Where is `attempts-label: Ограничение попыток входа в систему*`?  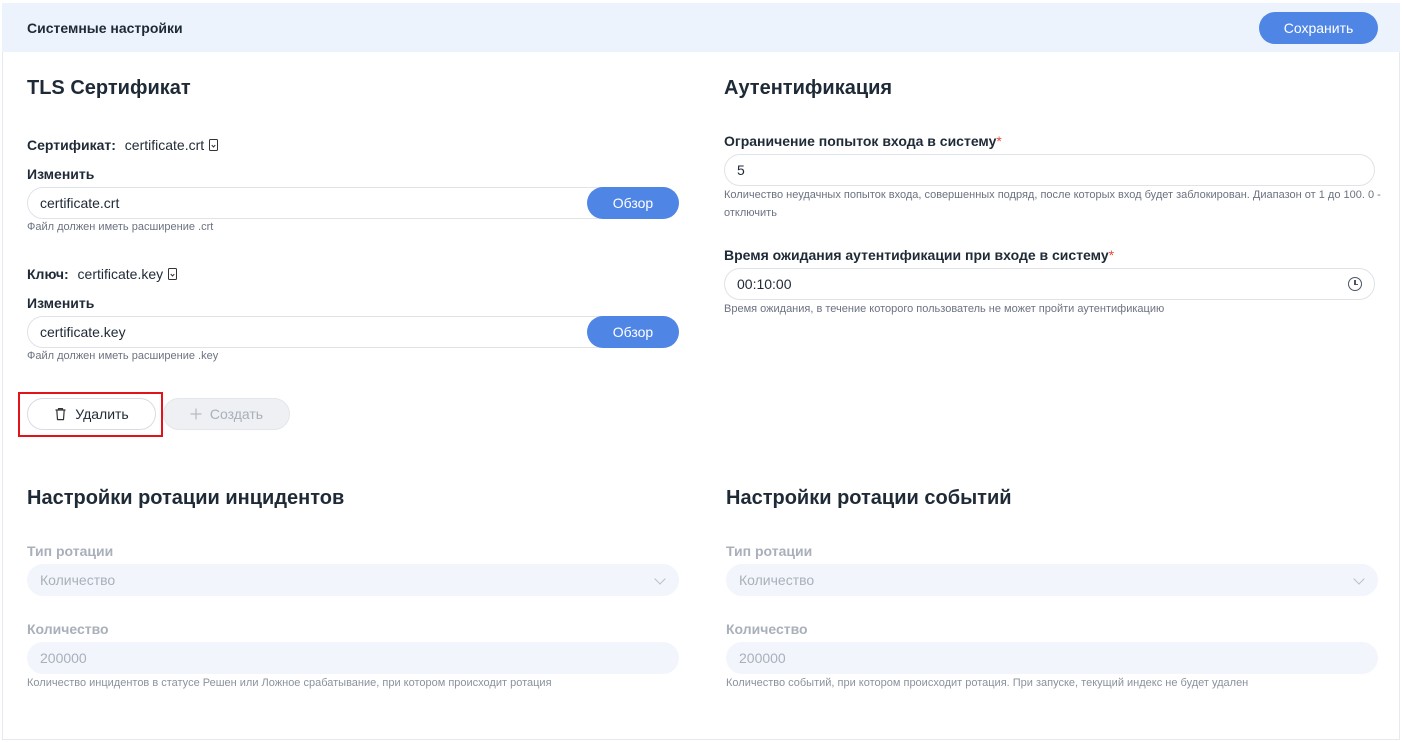
attempts-label: Ограничение попыток входа в систему* is located at coordinates (863, 141).